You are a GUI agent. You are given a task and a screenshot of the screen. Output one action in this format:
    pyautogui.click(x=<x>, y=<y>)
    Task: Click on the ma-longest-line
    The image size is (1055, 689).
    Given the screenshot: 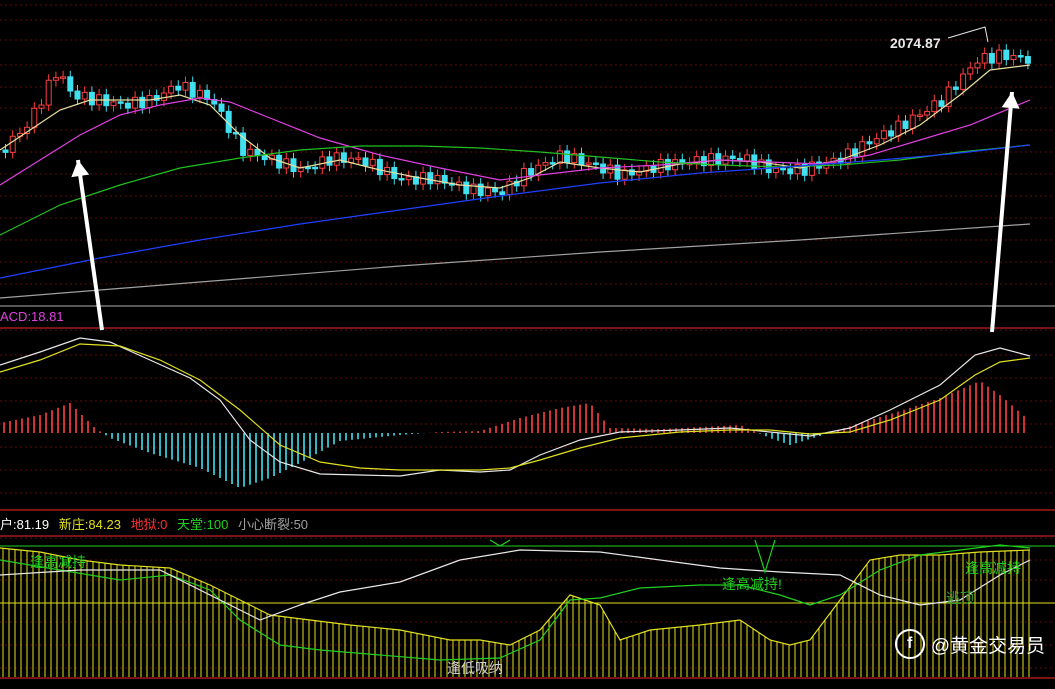 What is the action you would take?
    pyautogui.click(x=515, y=261)
    